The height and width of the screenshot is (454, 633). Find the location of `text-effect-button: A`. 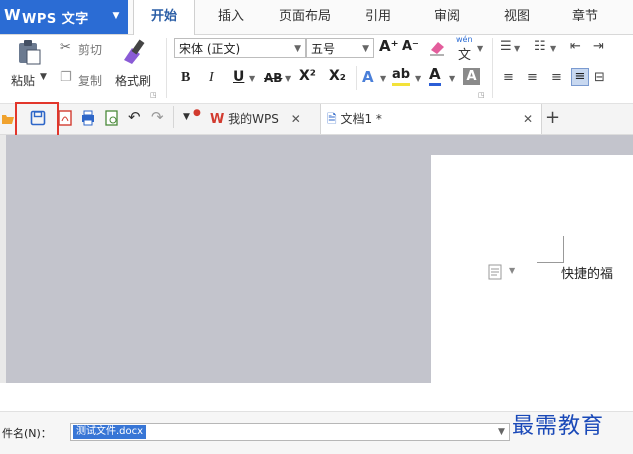

text-effect-button: A is located at coordinates (368, 77).